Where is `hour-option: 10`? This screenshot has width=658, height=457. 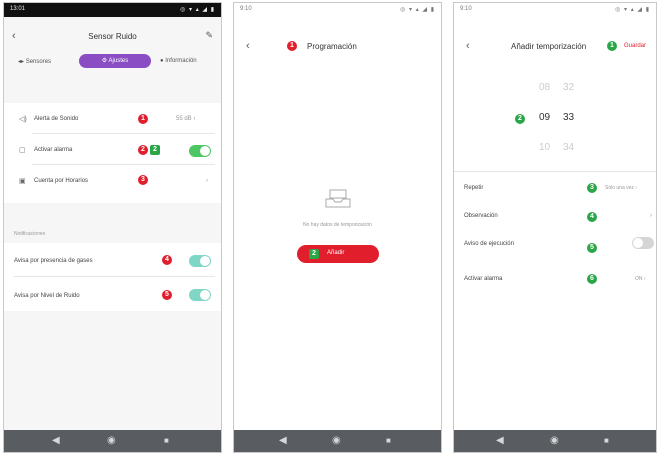
hour-option: 10 is located at coordinates (544, 147).